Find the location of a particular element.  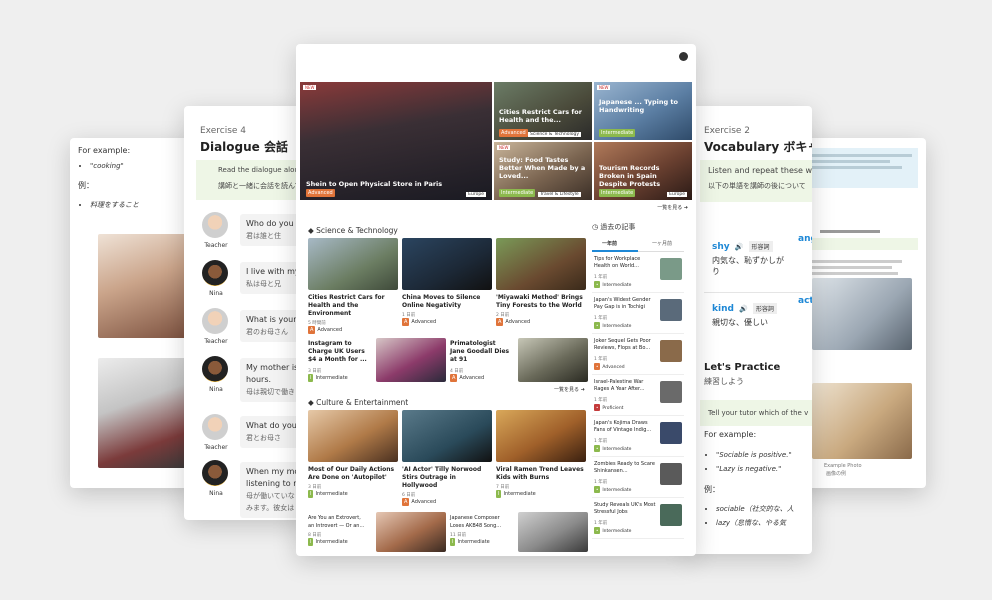

tab-one-month: 一ヶ月前 is located at coordinates (662, 243).